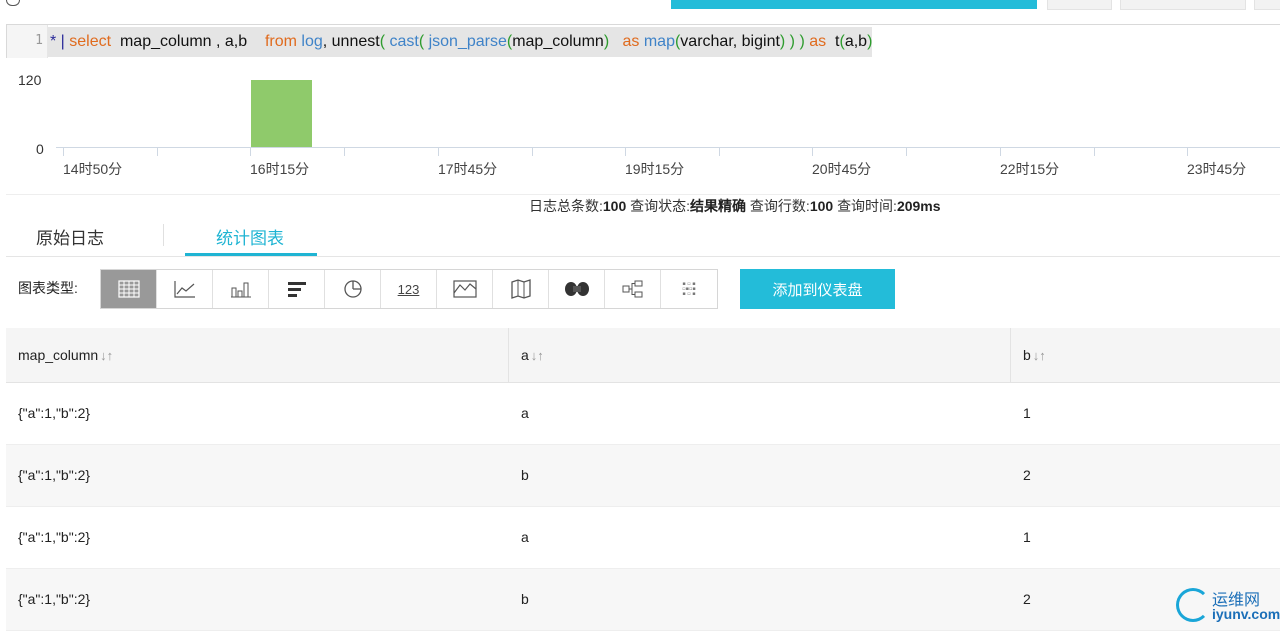  I want to click on number-icon: 123, so click(408, 289).